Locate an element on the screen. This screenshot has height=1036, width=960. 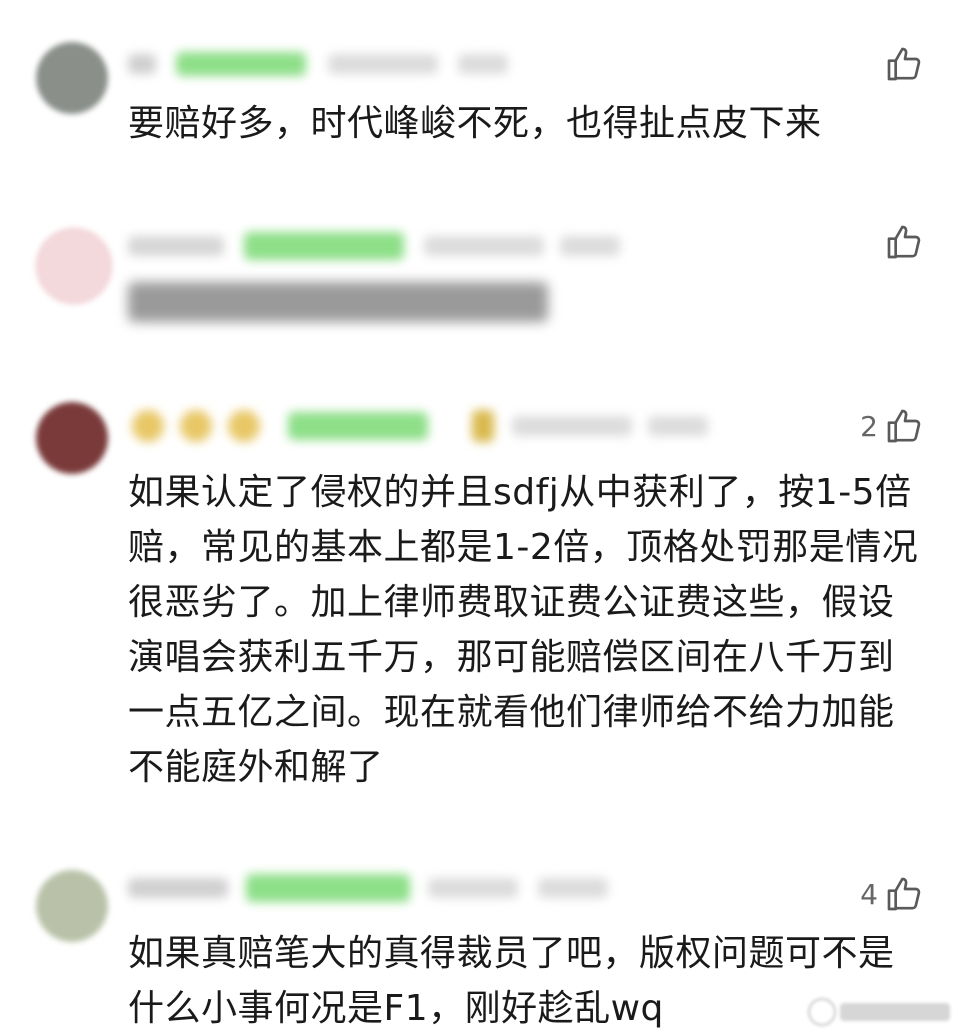
comment-text: 要赔好多，时代峰峻不死，也得扯点皮下来 is located at coordinates (475, 123).